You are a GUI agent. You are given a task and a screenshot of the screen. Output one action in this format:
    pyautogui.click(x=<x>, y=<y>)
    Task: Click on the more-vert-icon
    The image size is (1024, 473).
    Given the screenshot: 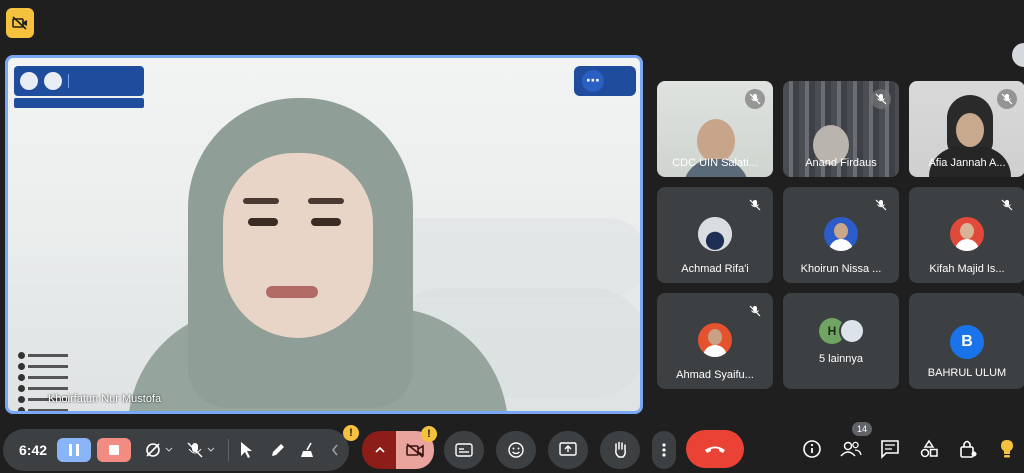 What is the action you would take?
    pyautogui.click(x=664, y=450)
    